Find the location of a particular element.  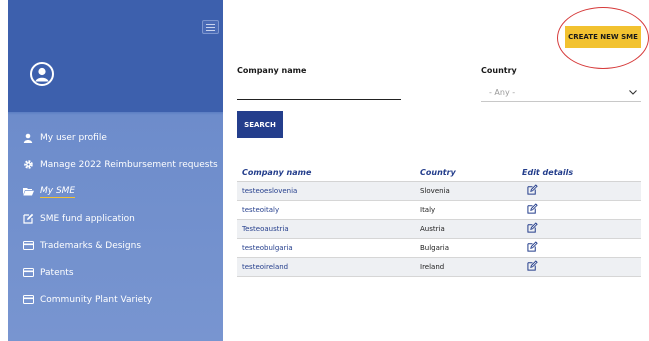

chevron-down-icon is located at coordinates (633, 92).